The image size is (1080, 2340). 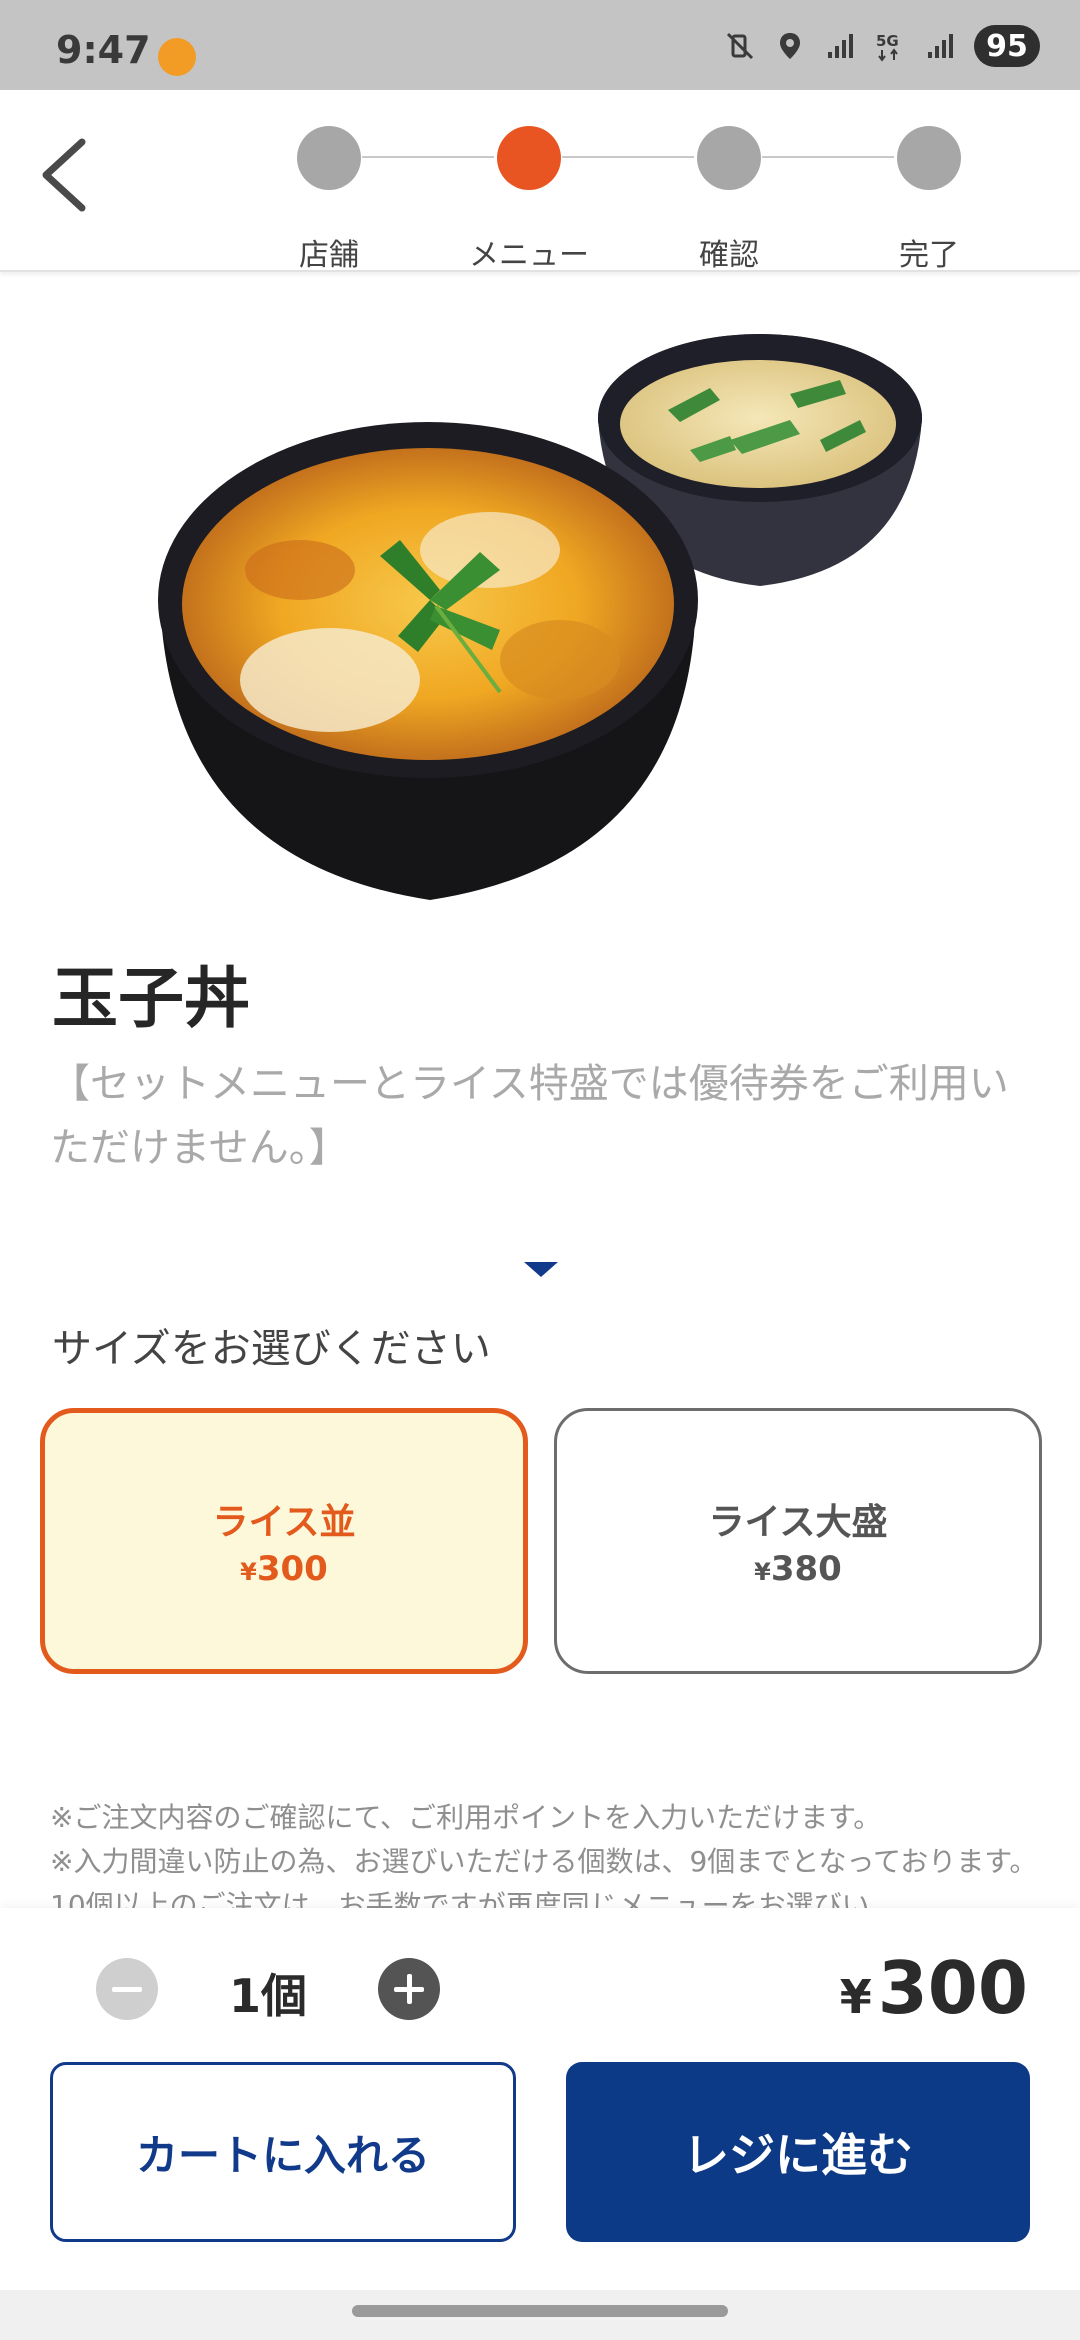 I want to click on battery-indicator: 95, so click(x=1007, y=46).